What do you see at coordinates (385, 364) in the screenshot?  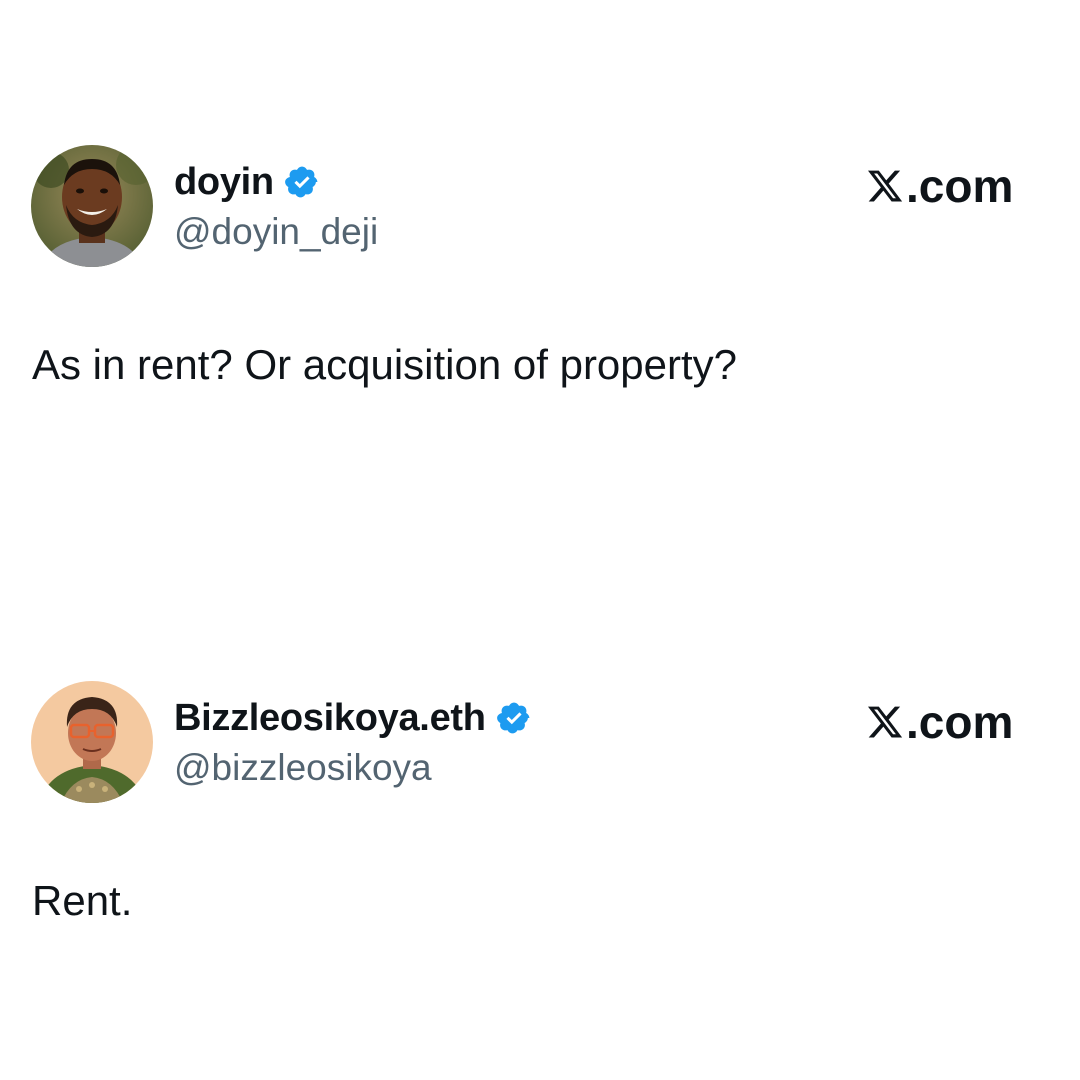 I see `tweet-text: As in rent? Or acquisition of property?` at bounding box center [385, 364].